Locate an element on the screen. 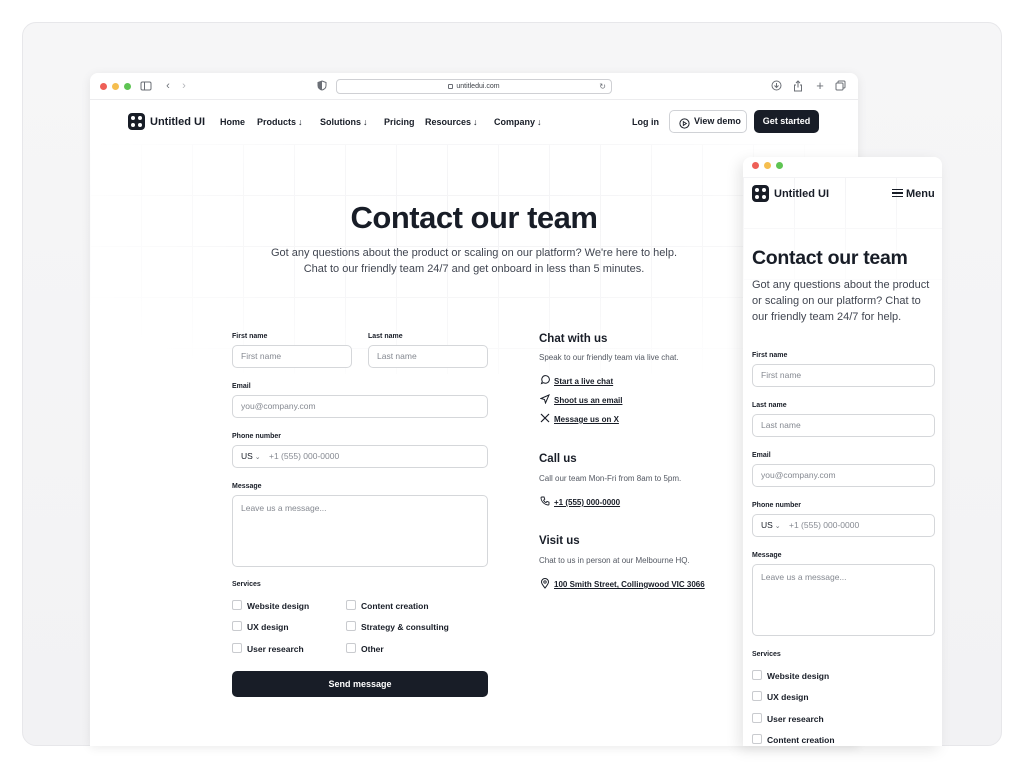  url-text: untitledui.com is located at coordinates (478, 86).